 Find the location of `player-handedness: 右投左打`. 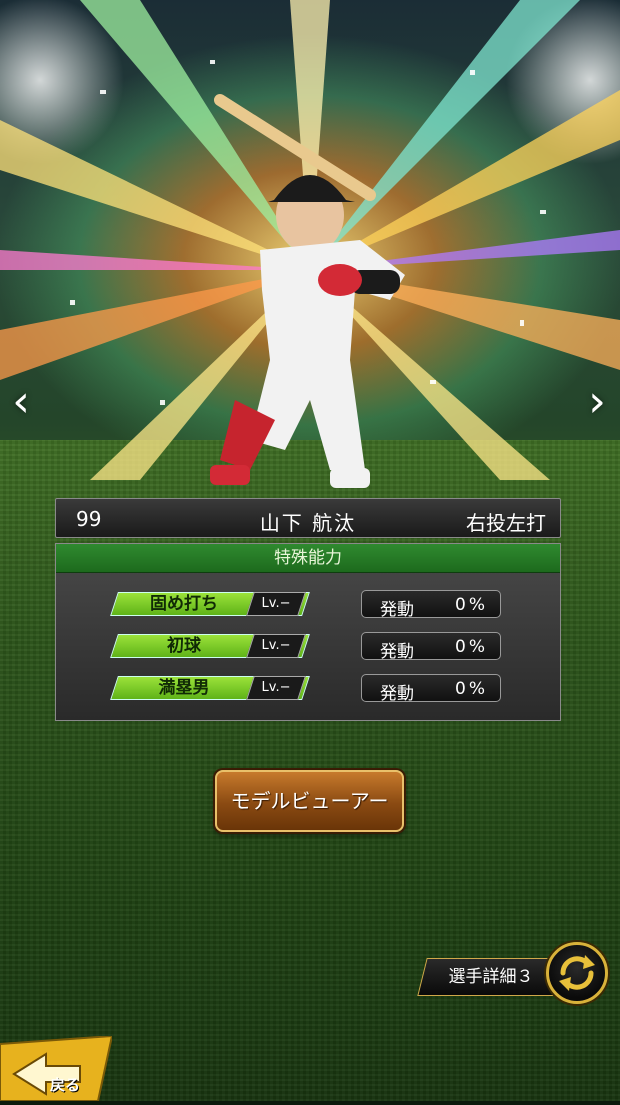

player-handedness: 右投左打 is located at coordinates (506, 523).